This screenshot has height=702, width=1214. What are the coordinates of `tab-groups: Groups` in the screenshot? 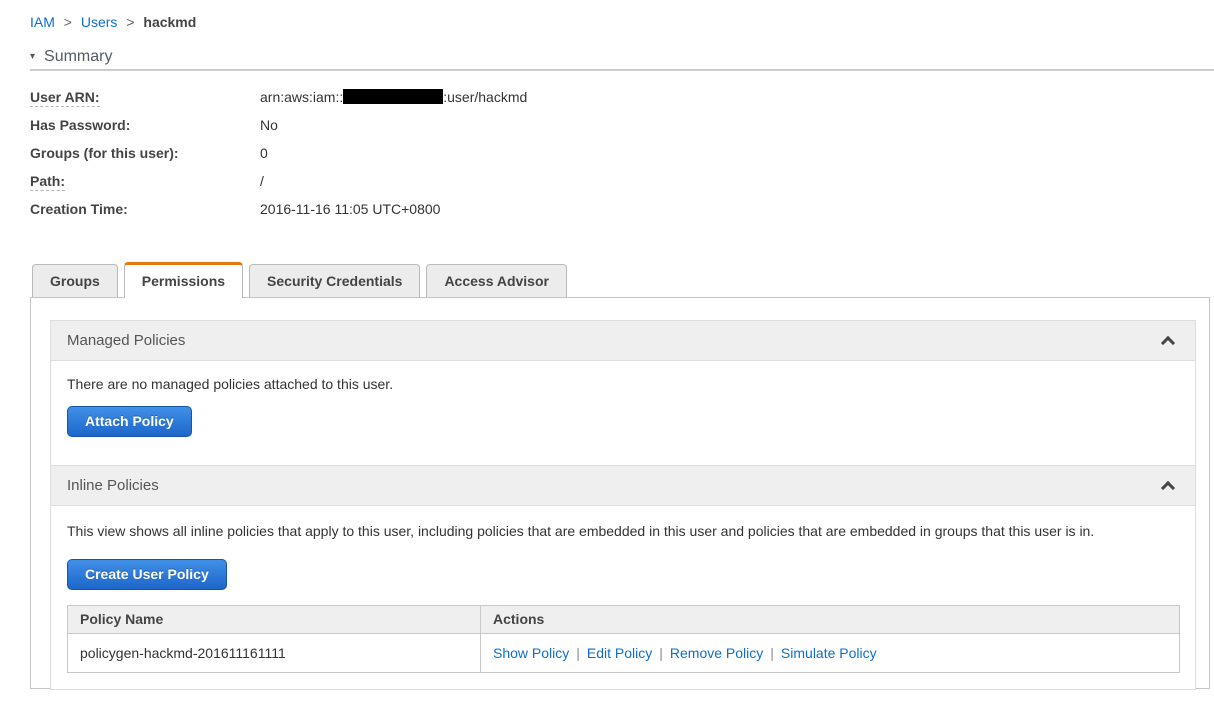 It's located at (75, 280).